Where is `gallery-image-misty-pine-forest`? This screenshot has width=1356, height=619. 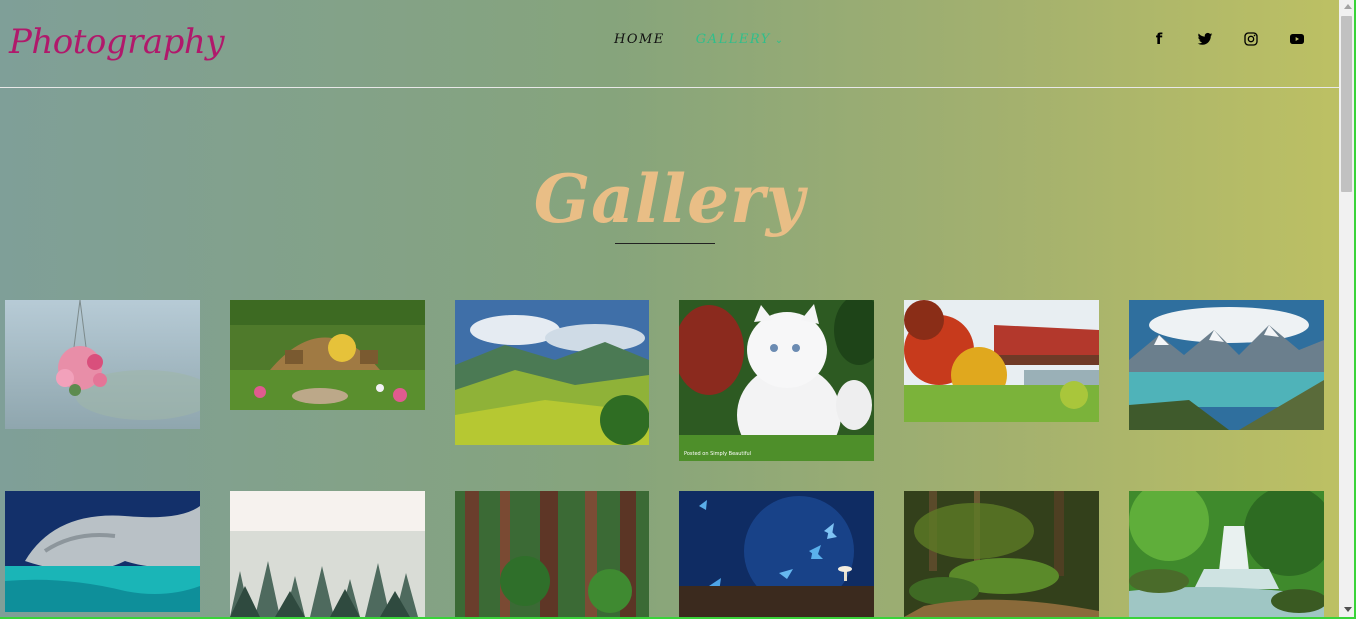
gallery-image-misty-pine-forest is located at coordinates (327, 554).